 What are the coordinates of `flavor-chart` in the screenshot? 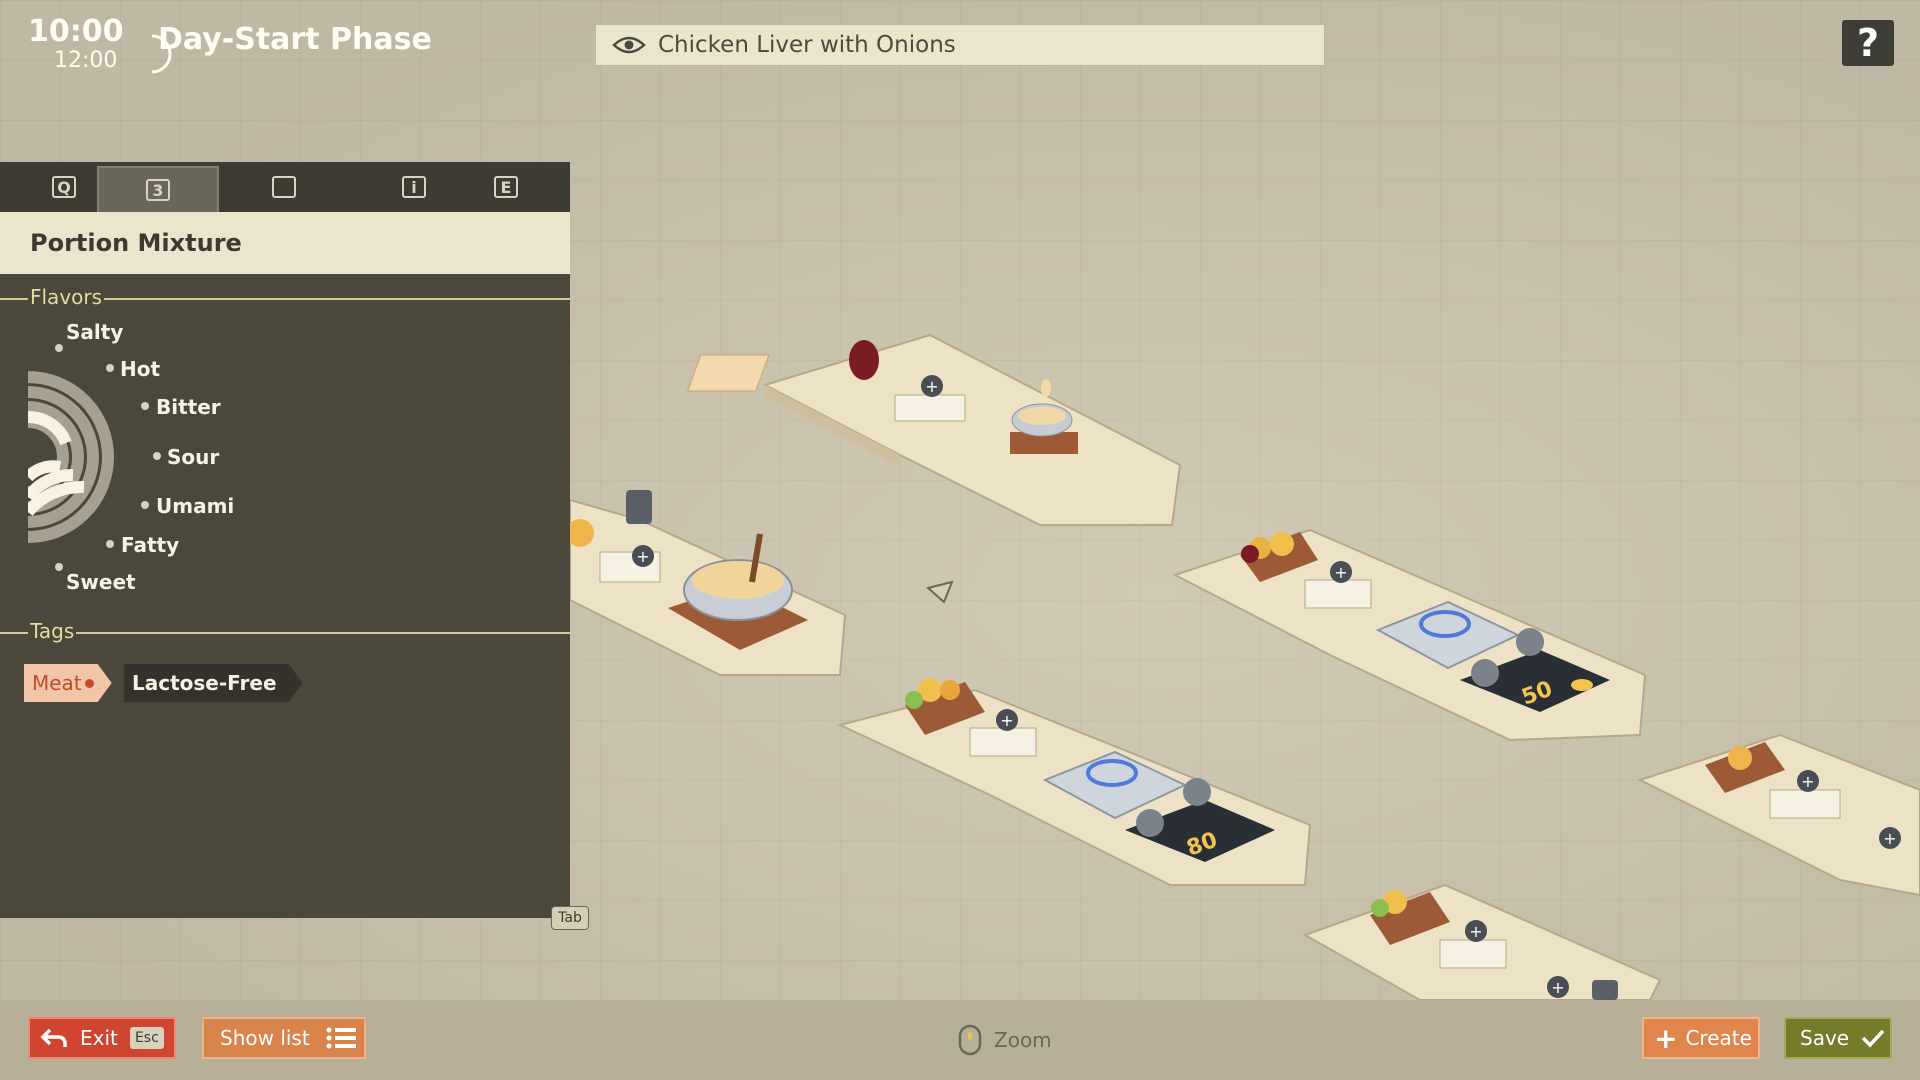 It's located at (71, 457).